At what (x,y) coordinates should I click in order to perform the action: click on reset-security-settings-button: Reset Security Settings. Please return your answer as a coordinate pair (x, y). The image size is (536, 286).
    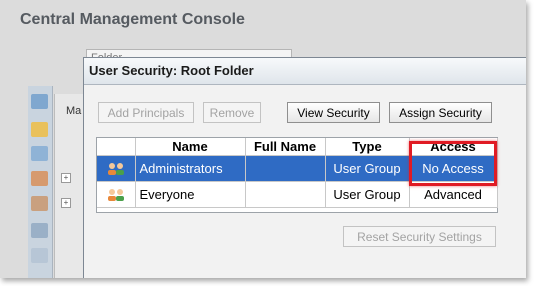
    Looking at the image, I should click on (419, 236).